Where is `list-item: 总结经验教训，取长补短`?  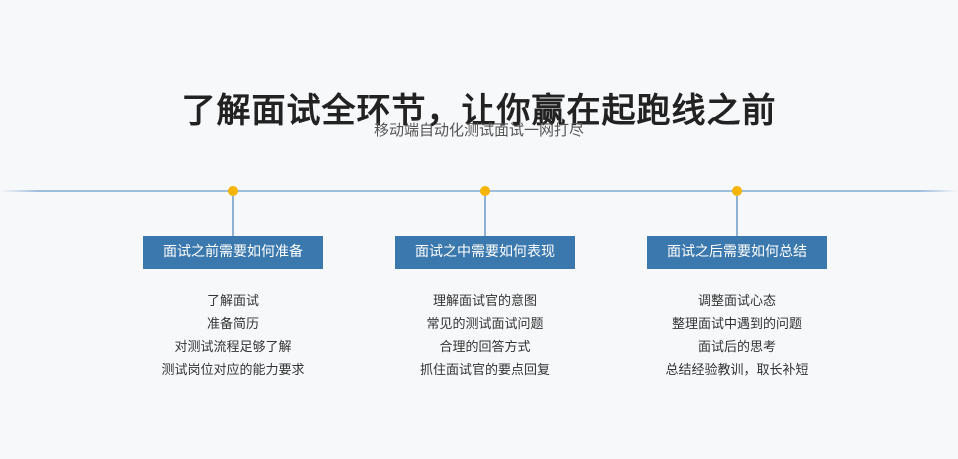 list-item: 总结经验教训，取长补短 is located at coordinates (737, 370).